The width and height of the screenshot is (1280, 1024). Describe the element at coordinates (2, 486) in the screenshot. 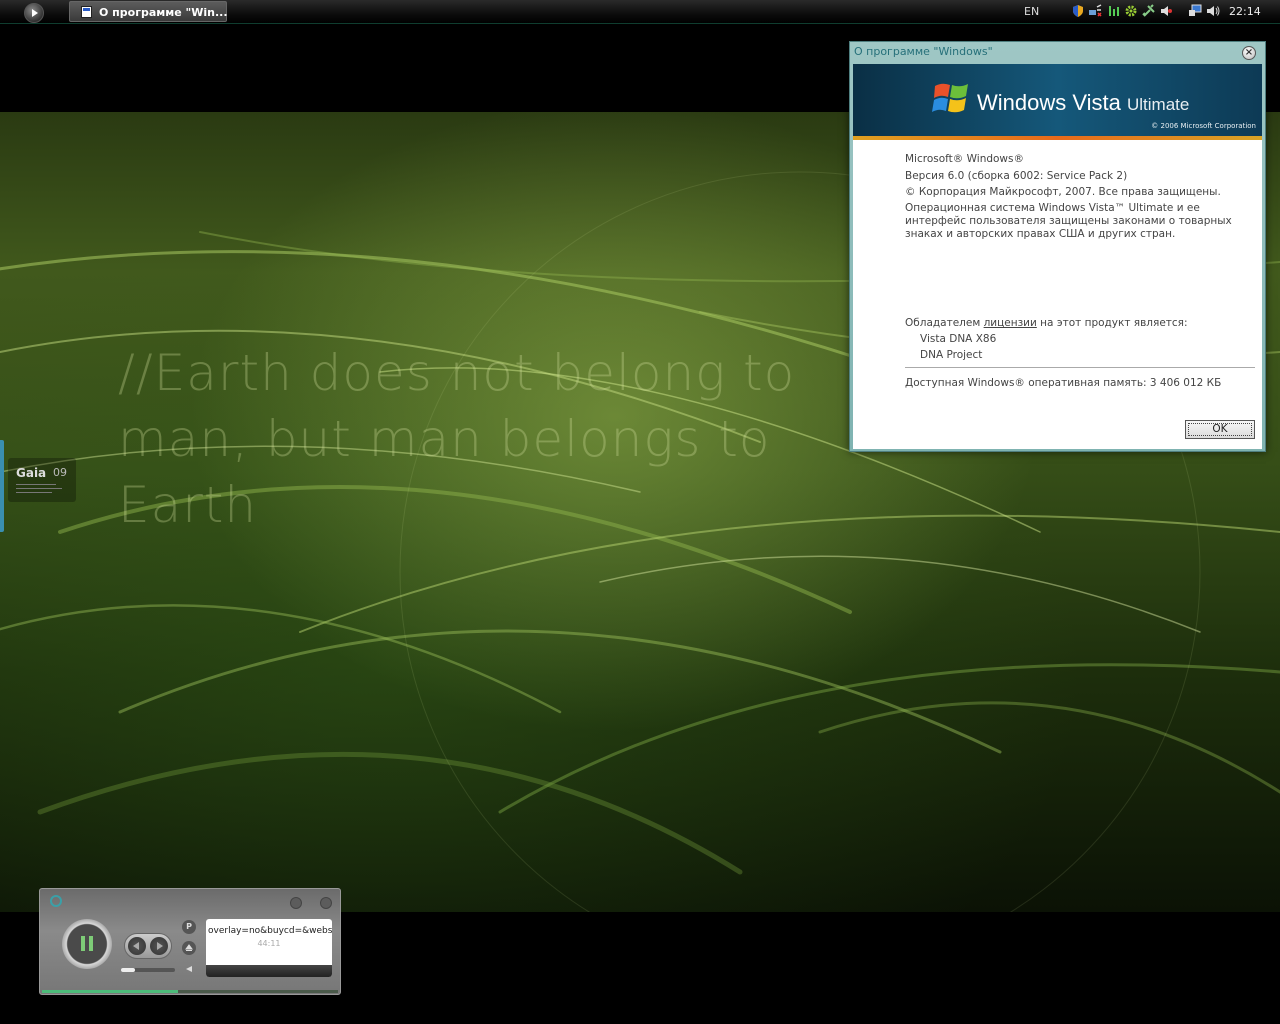

I see `sidebar-tab` at that location.